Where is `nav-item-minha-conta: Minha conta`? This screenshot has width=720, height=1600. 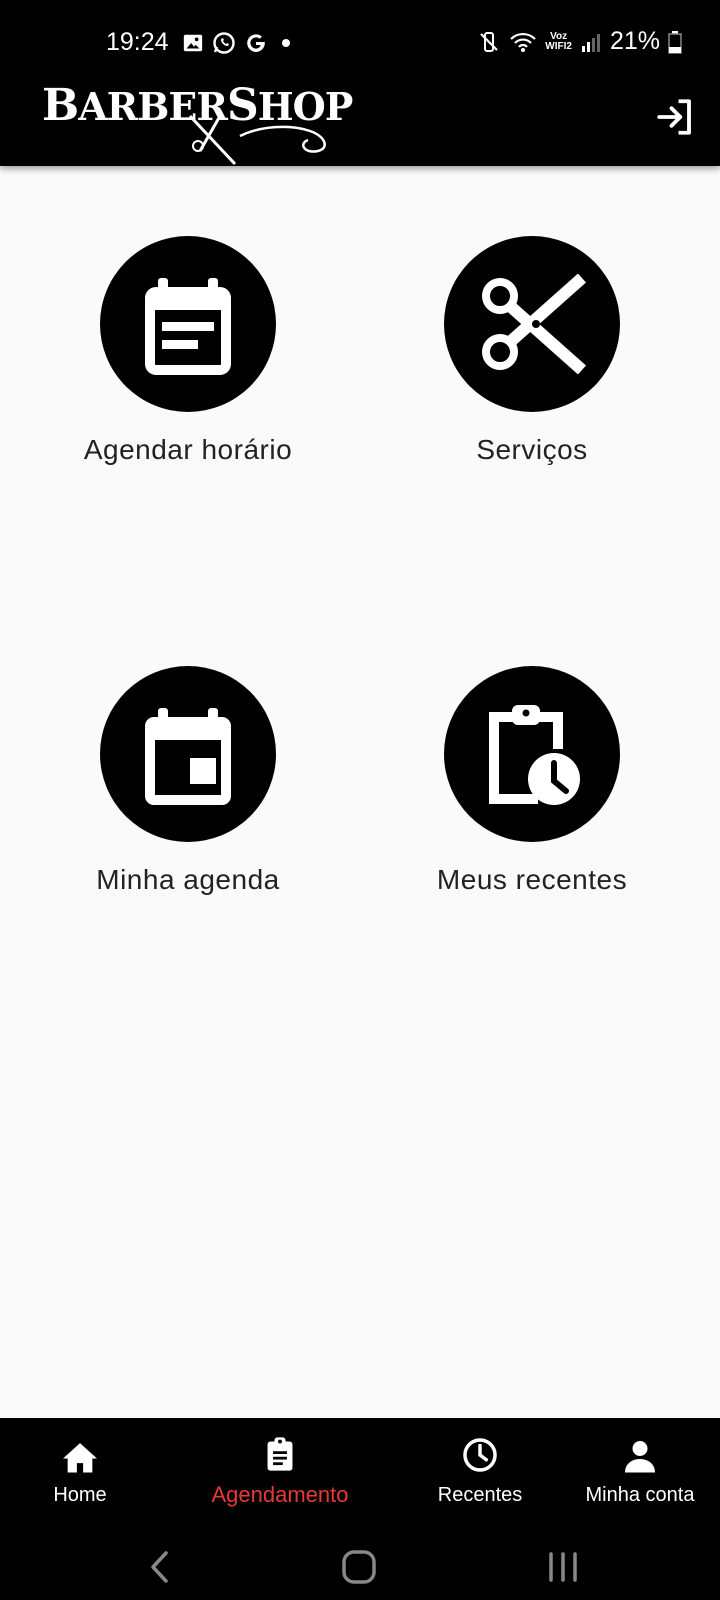 nav-item-minha-conta: Minha conta is located at coordinates (640, 1471).